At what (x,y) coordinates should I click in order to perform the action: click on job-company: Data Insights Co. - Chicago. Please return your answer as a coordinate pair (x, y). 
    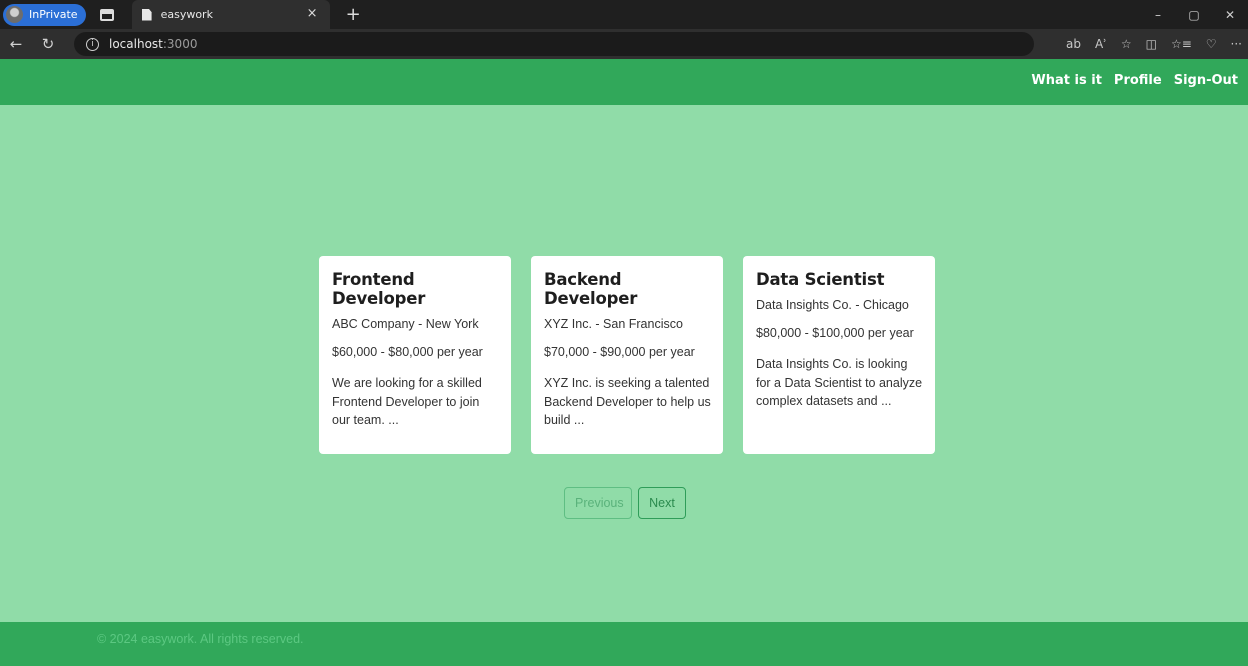
    Looking at the image, I should click on (832, 305).